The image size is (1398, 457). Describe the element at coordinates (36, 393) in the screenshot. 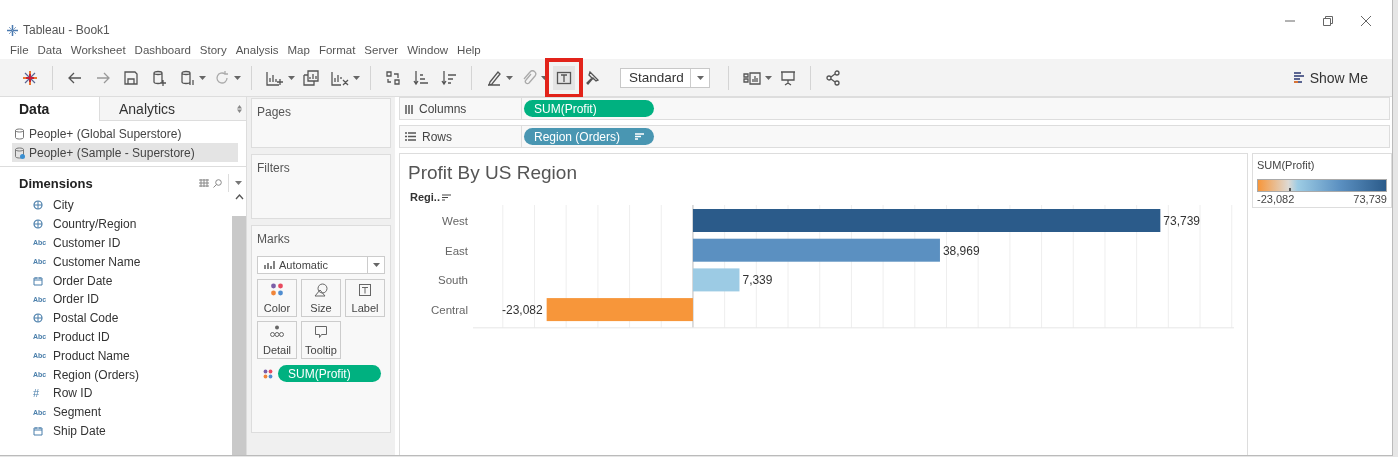

I see `type-label: #` at that location.